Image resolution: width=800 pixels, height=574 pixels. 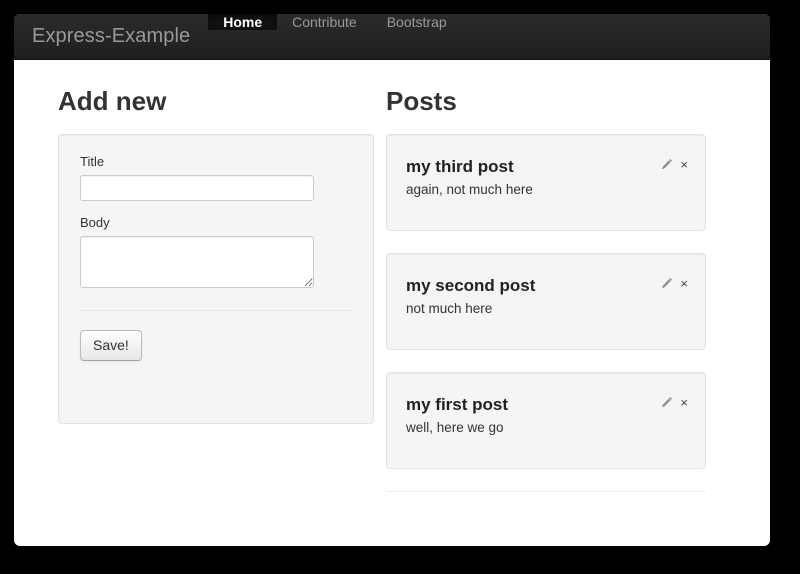 What do you see at coordinates (471, 285) in the screenshot?
I see `post-title: my second post` at bounding box center [471, 285].